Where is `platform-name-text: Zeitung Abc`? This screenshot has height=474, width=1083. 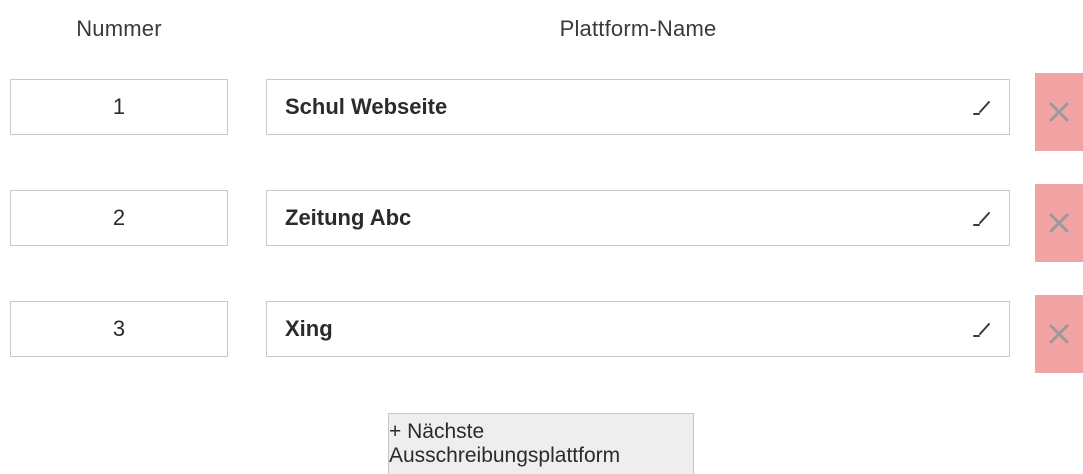 platform-name-text: Zeitung Abc is located at coordinates (348, 217).